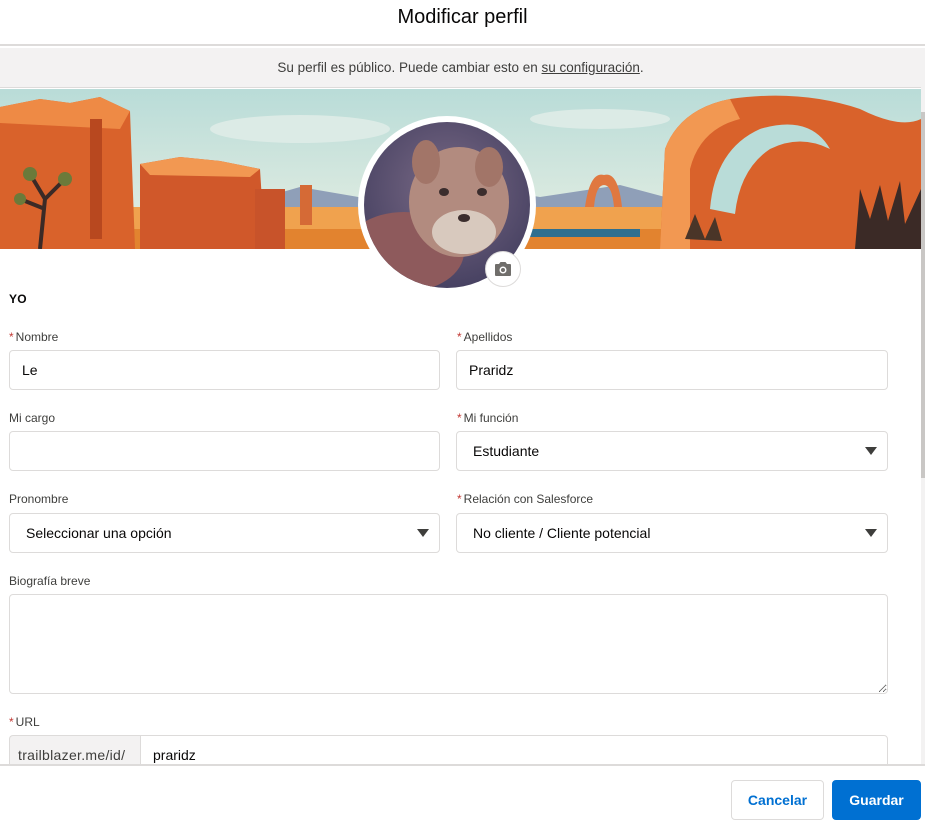 The width and height of the screenshot is (925, 824). I want to click on apellidos-label: * Apellidos, so click(484, 337).